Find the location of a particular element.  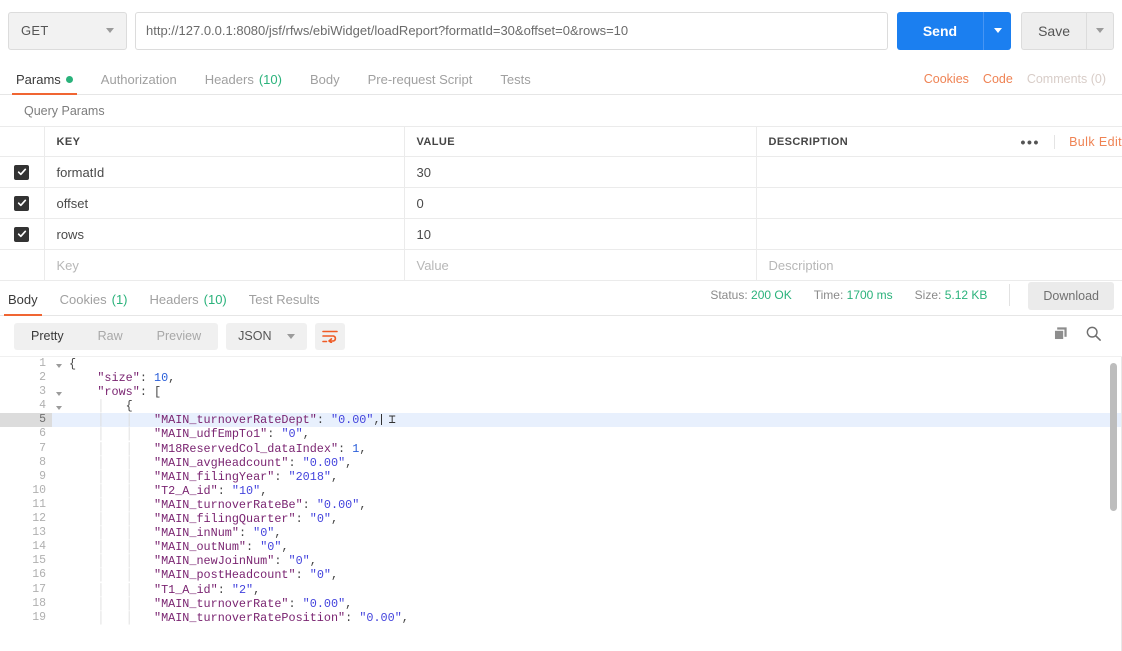

response-format-select: JSON is located at coordinates (267, 336).